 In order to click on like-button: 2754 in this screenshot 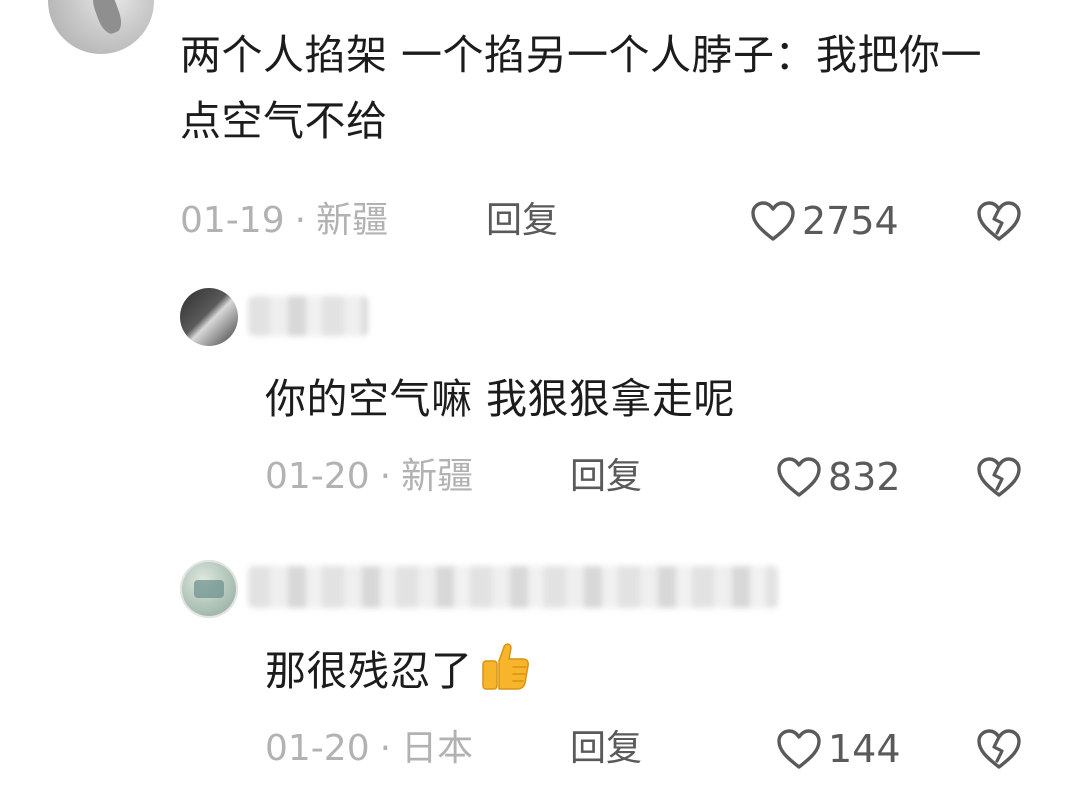, I will do `click(824, 221)`.